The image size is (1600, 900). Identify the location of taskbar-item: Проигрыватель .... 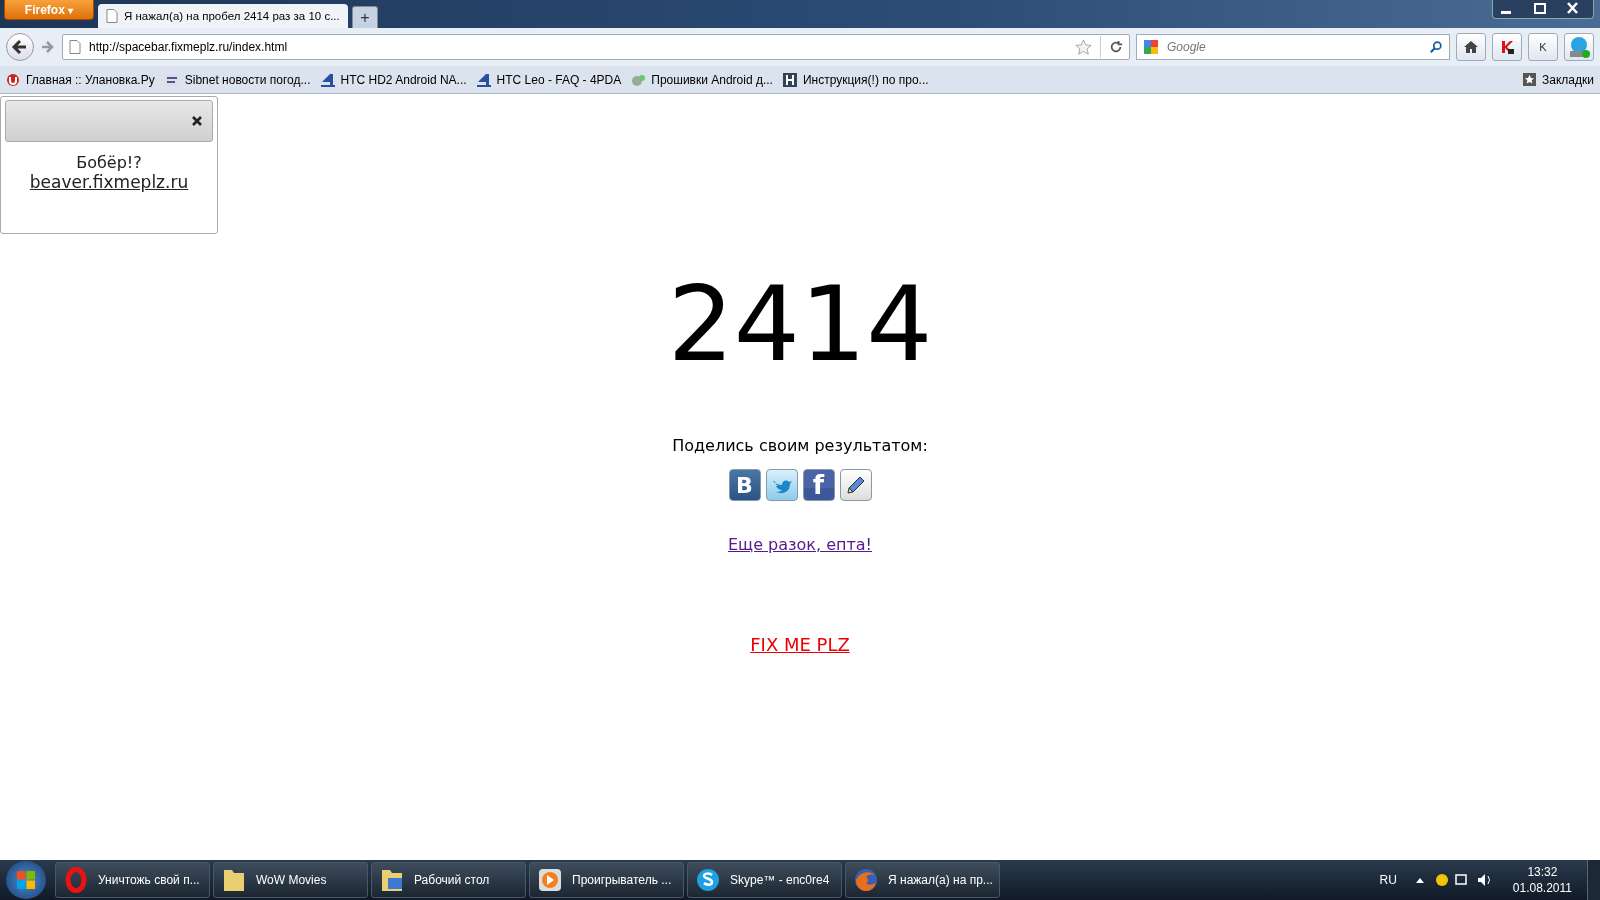
(606, 880).